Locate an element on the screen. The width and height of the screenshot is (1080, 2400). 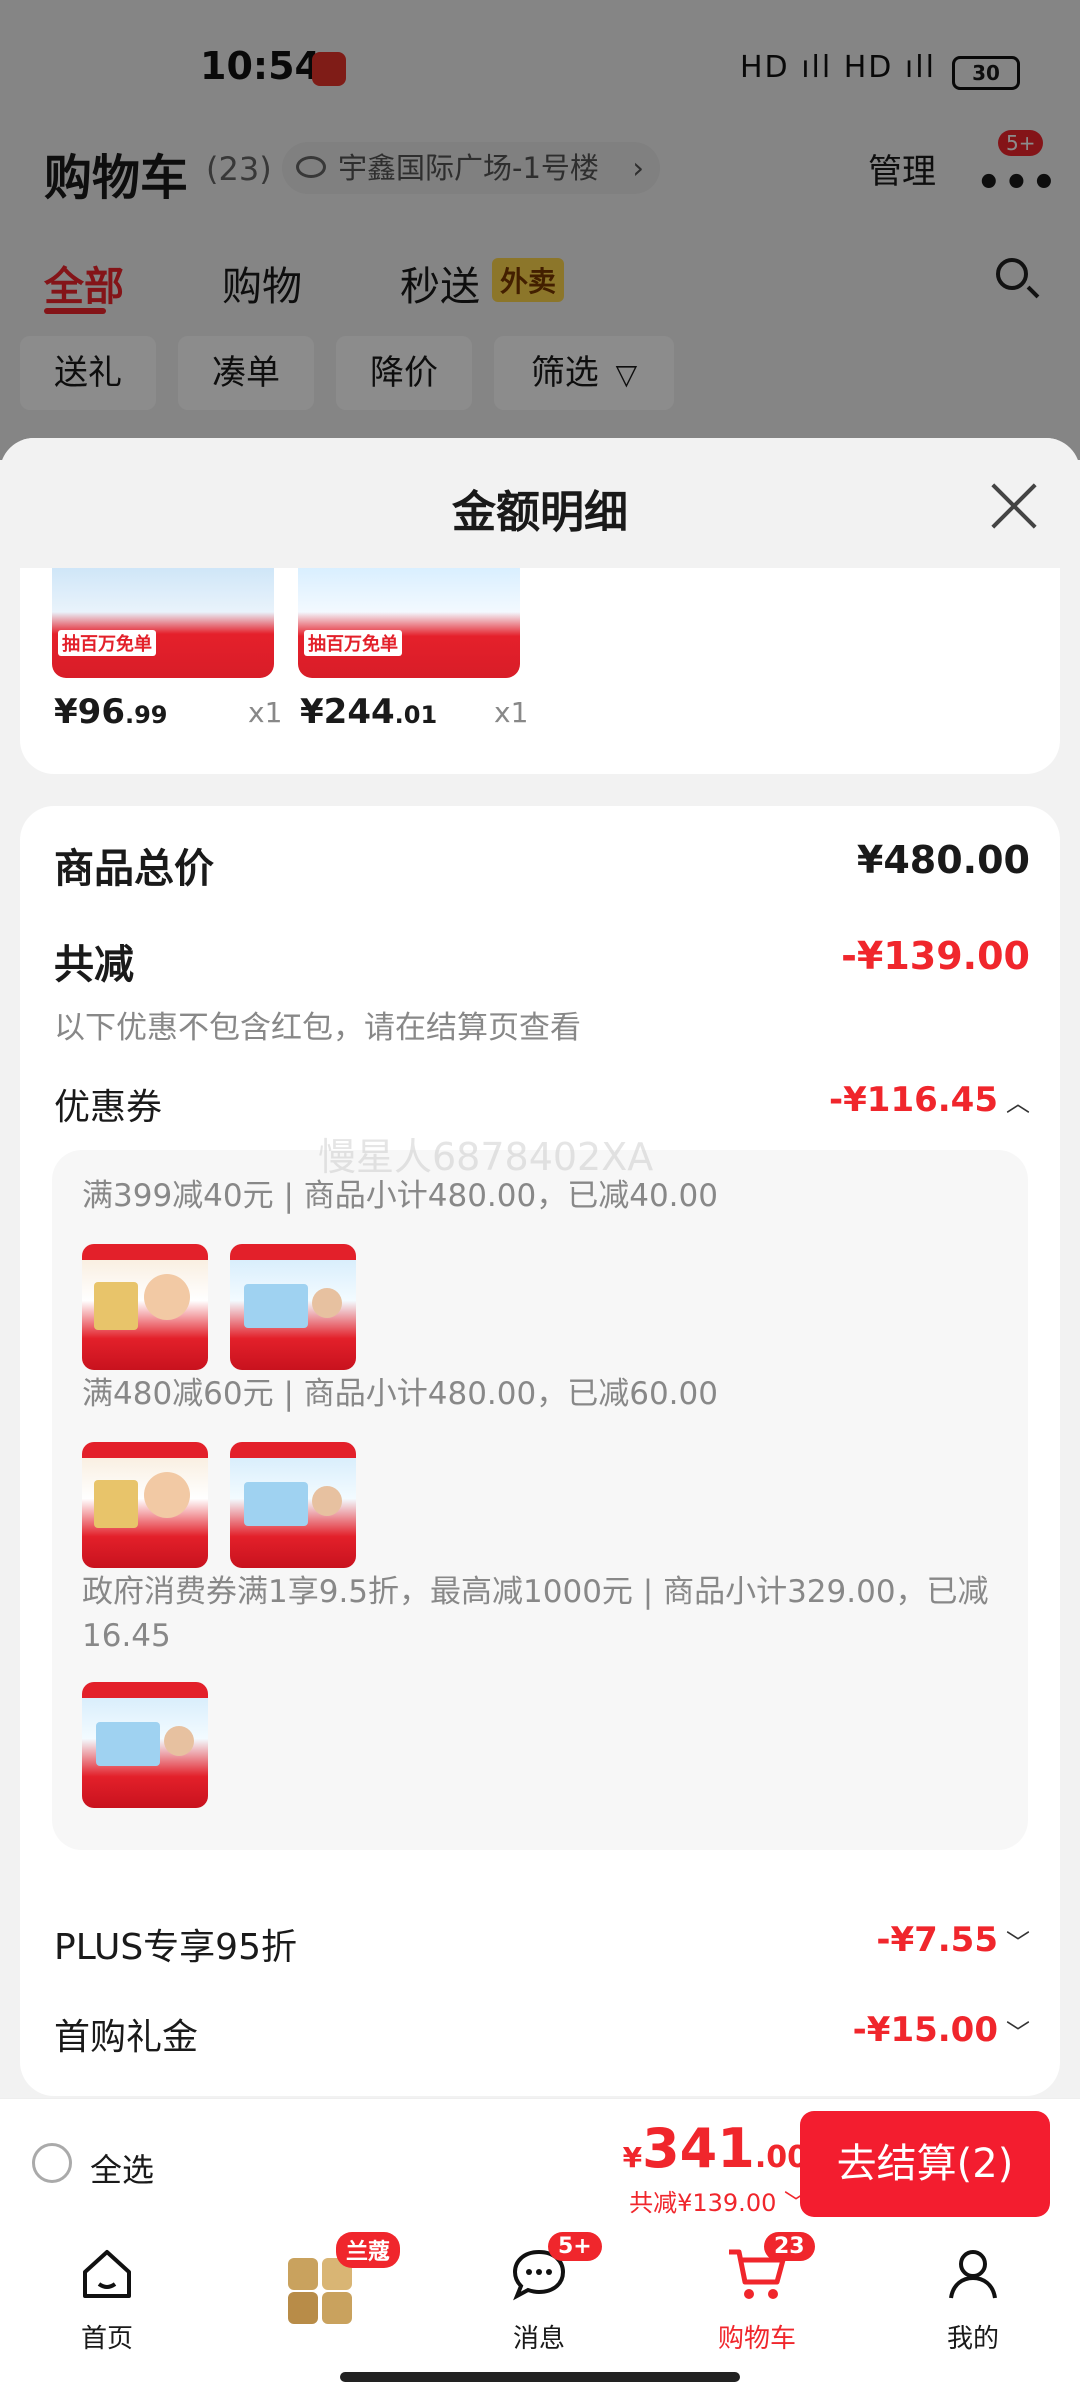
home-icon is located at coordinates (107, 2274).